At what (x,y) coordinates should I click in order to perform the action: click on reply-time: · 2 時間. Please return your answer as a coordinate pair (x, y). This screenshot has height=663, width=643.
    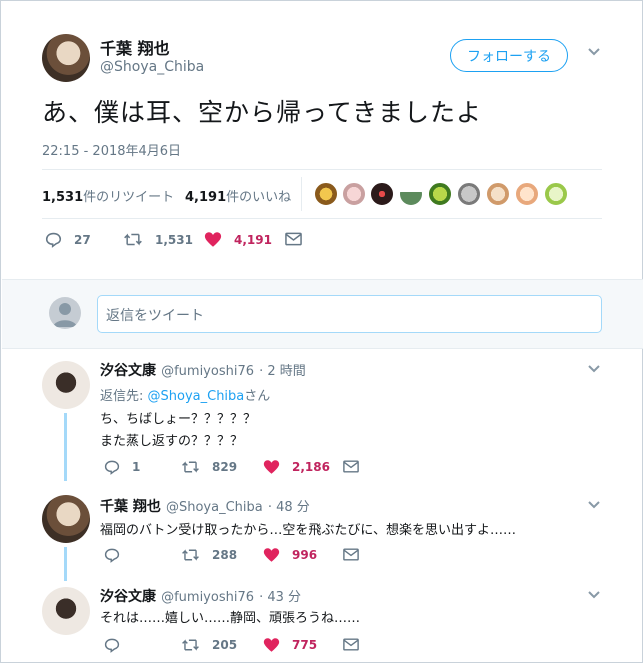
    Looking at the image, I should click on (282, 371).